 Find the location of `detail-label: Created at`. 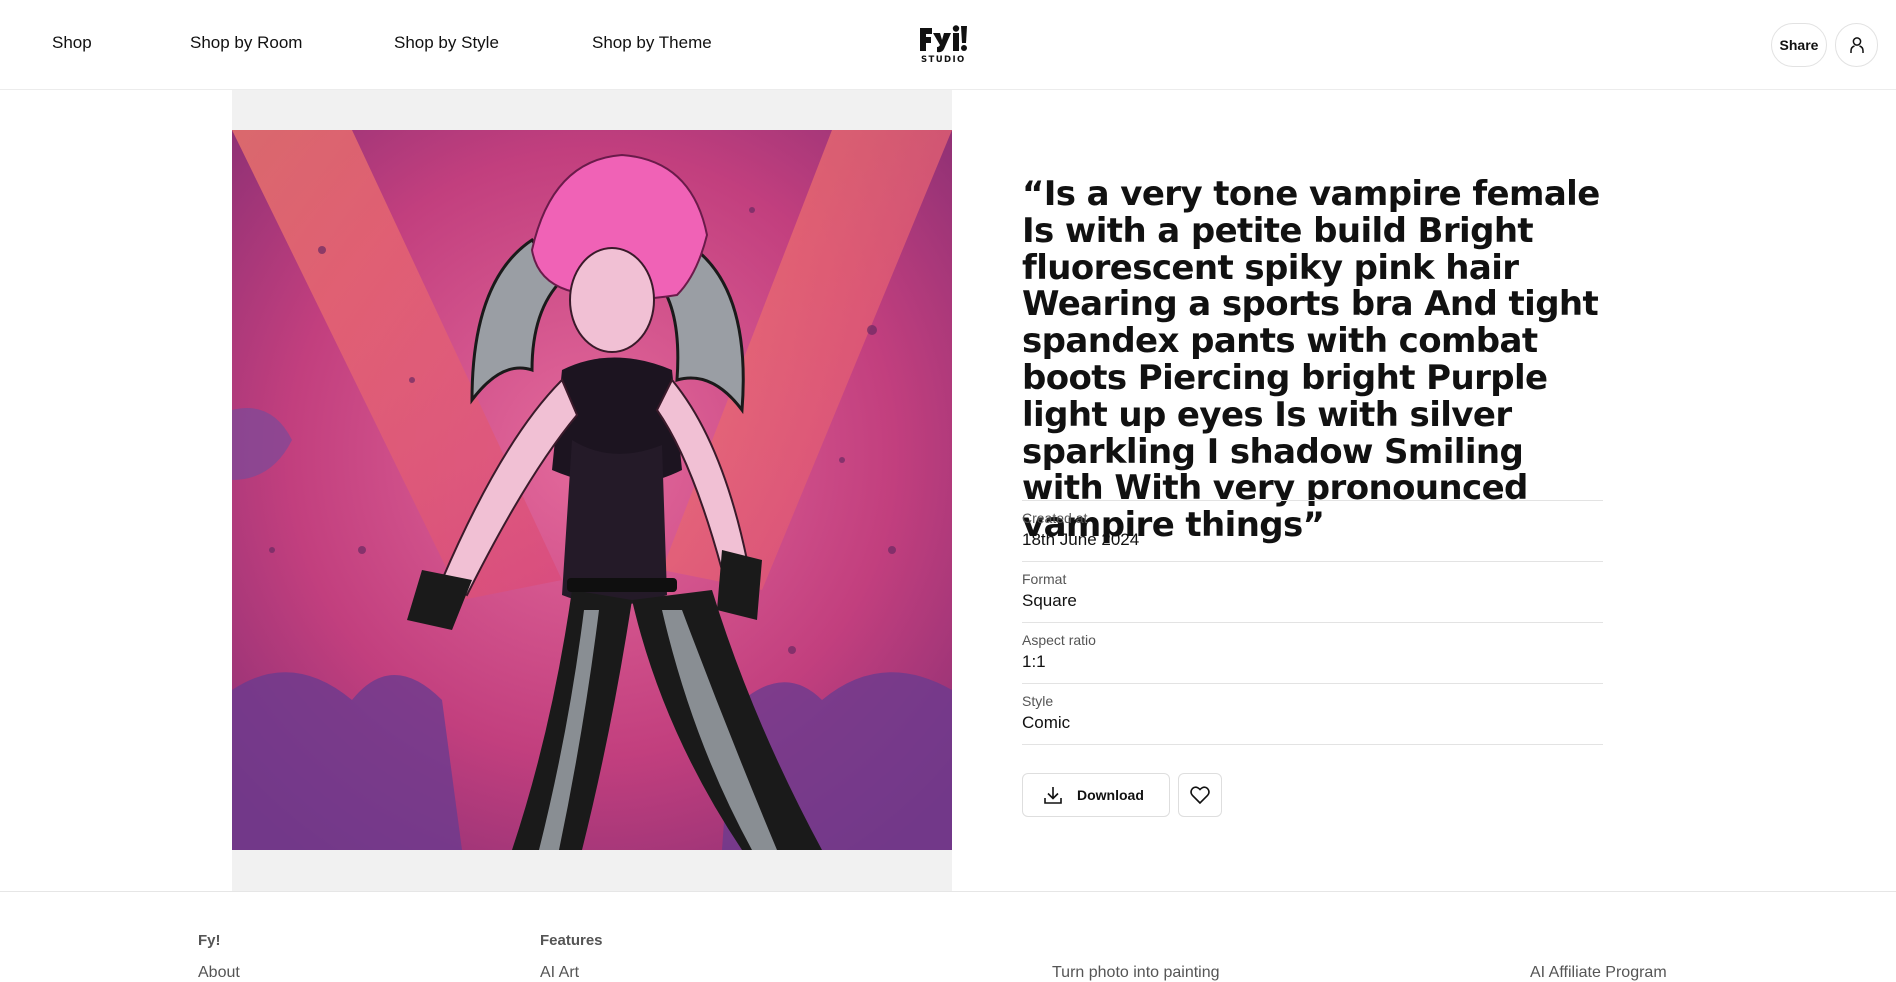

detail-label: Created at is located at coordinates (1055, 518).